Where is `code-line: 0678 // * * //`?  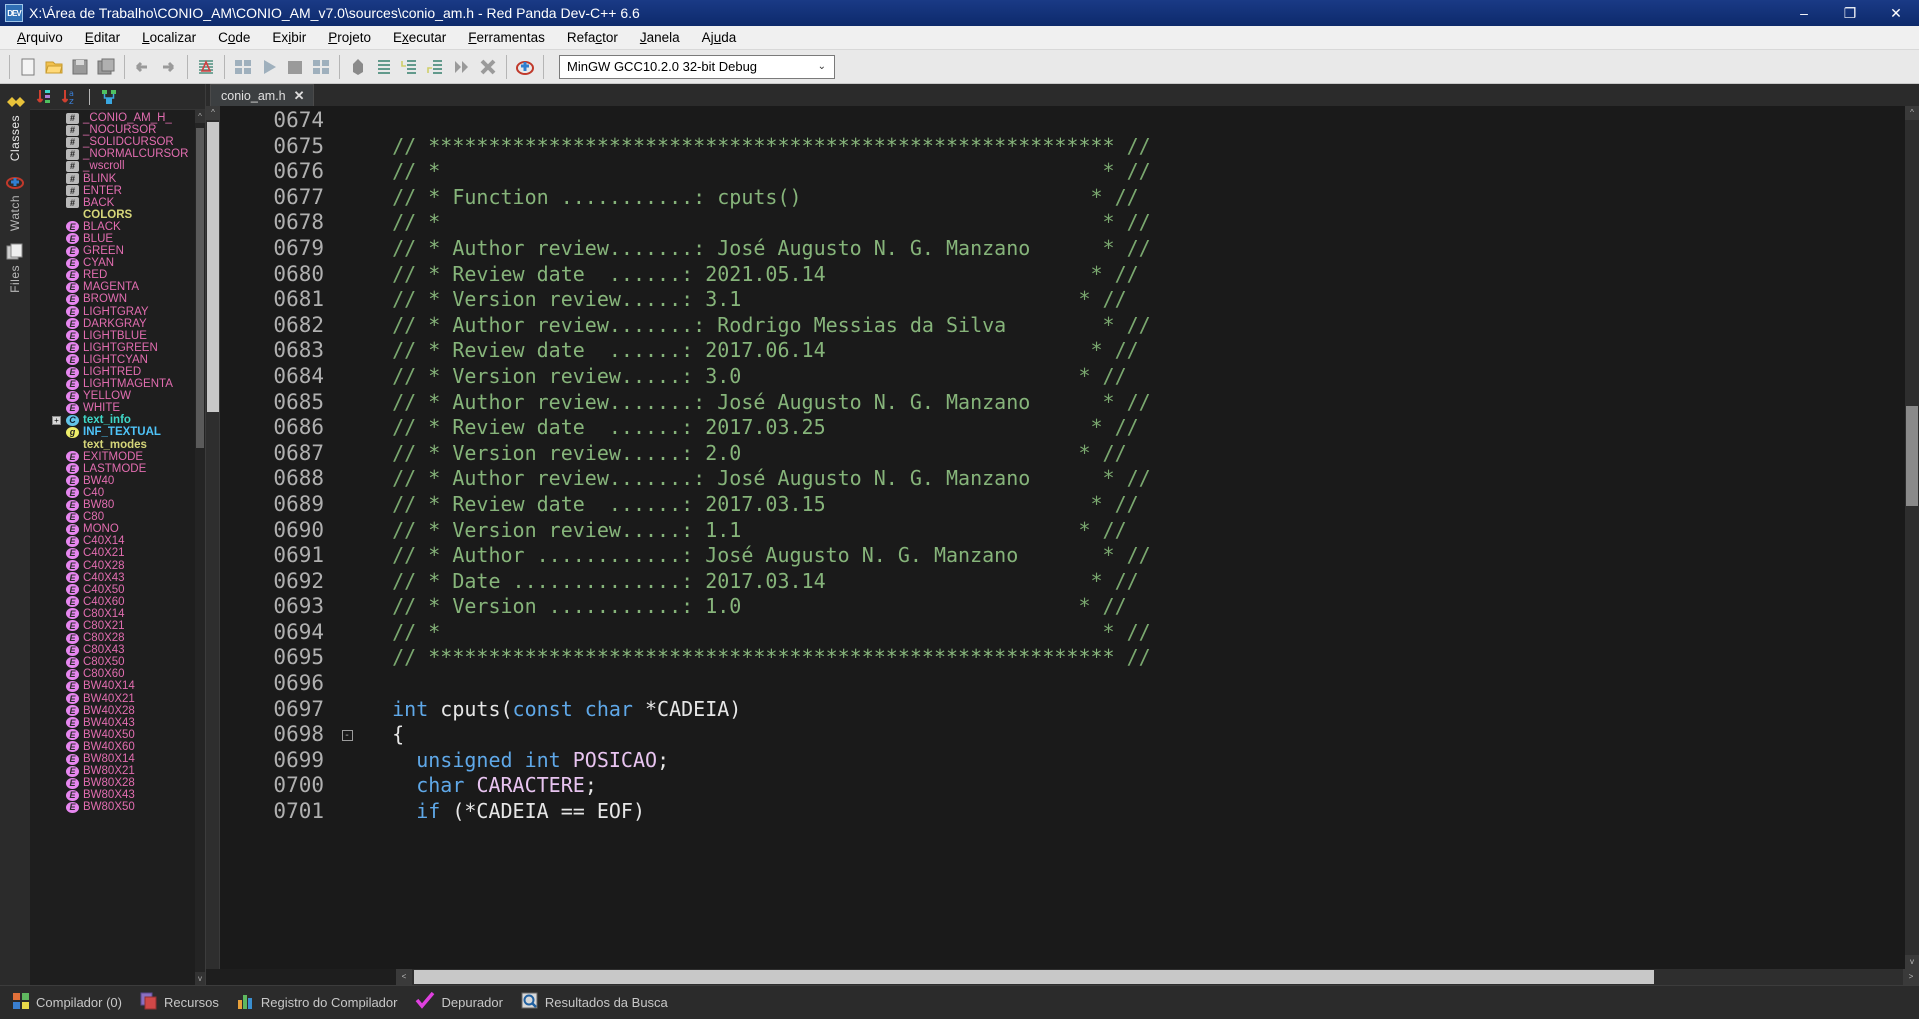 code-line: 0678 // * * // is located at coordinates (1062, 223).